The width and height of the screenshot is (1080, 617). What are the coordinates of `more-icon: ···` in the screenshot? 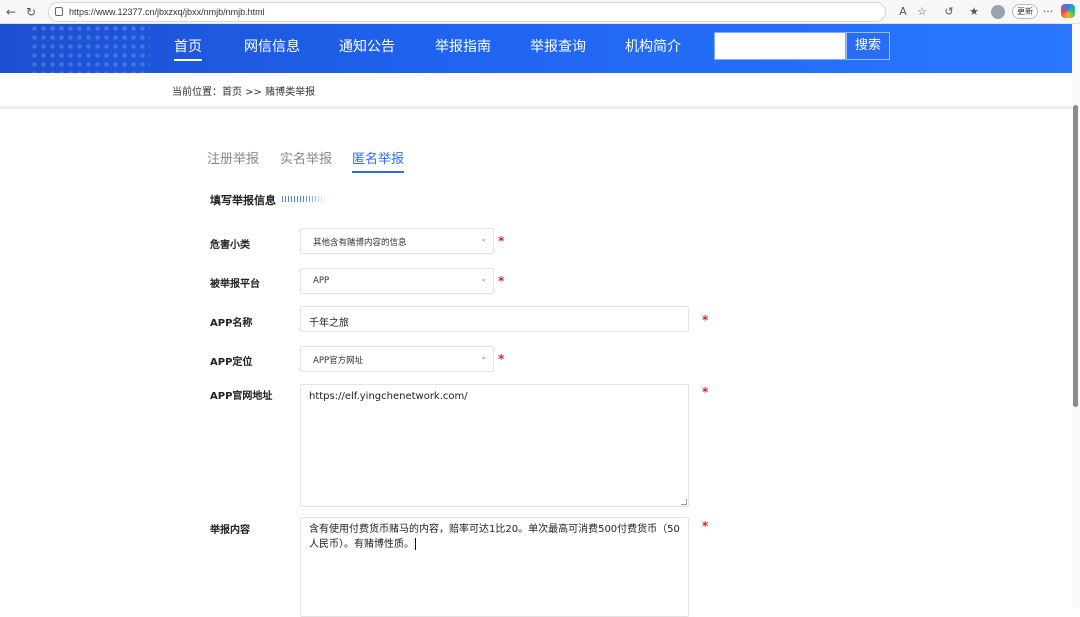 It's located at (1048, 12).